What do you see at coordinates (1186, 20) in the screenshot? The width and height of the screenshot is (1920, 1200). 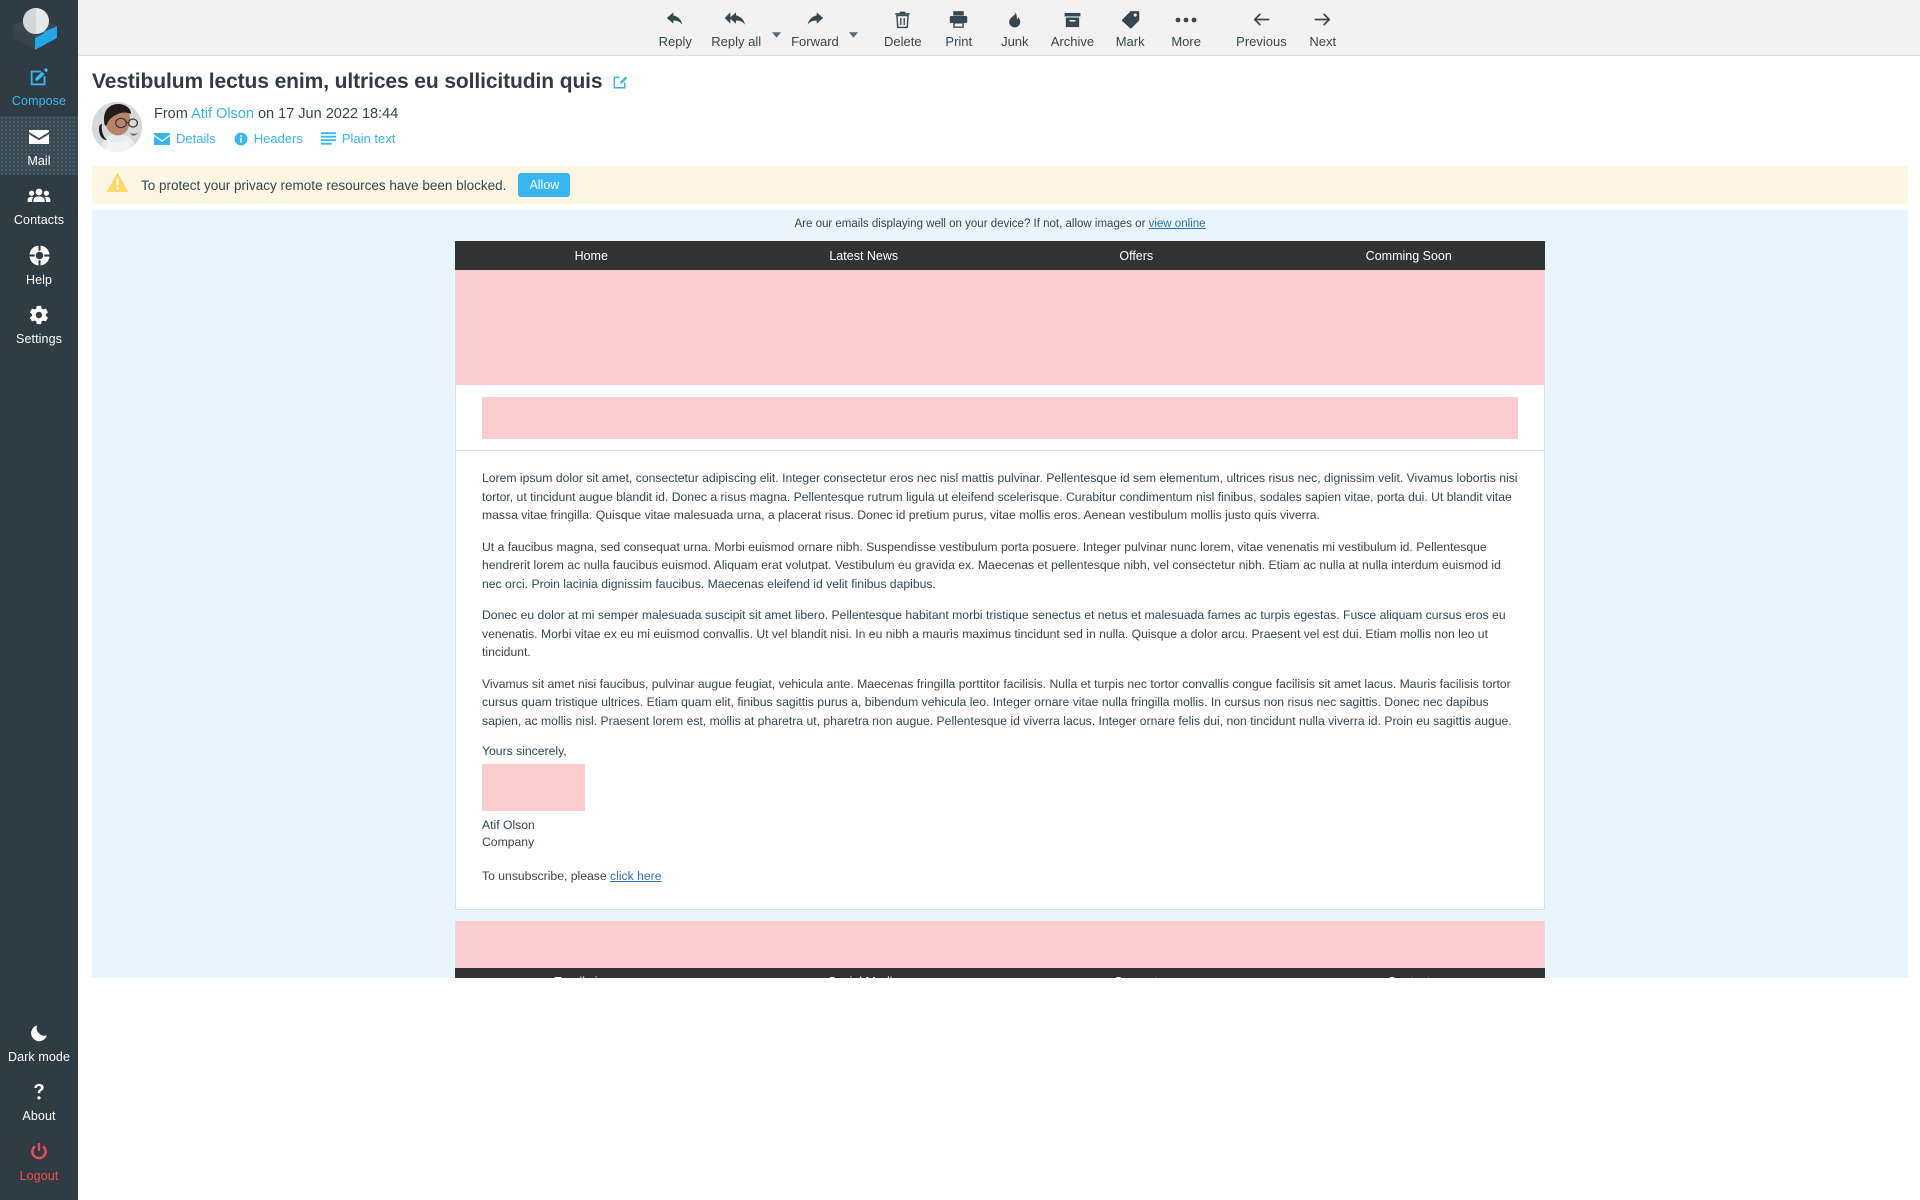 I see `ellipsis-icon` at bounding box center [1186, 20].